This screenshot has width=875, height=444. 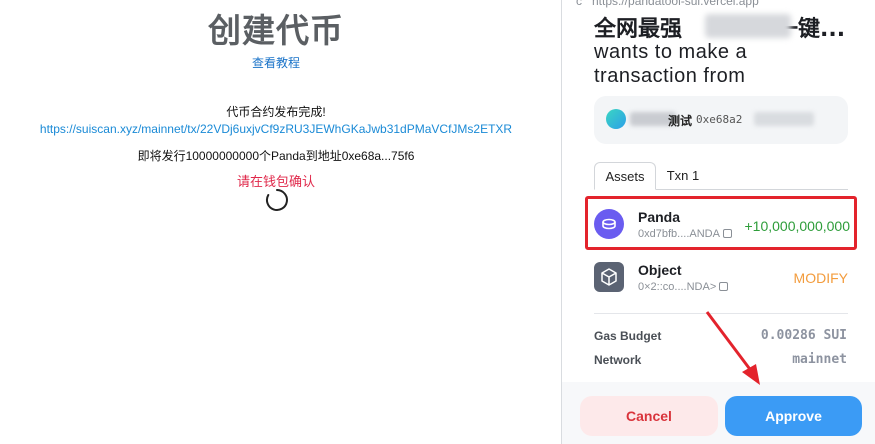 I want to click on dapp-name-prefix: 全网最强, so click(x=638, y=29).